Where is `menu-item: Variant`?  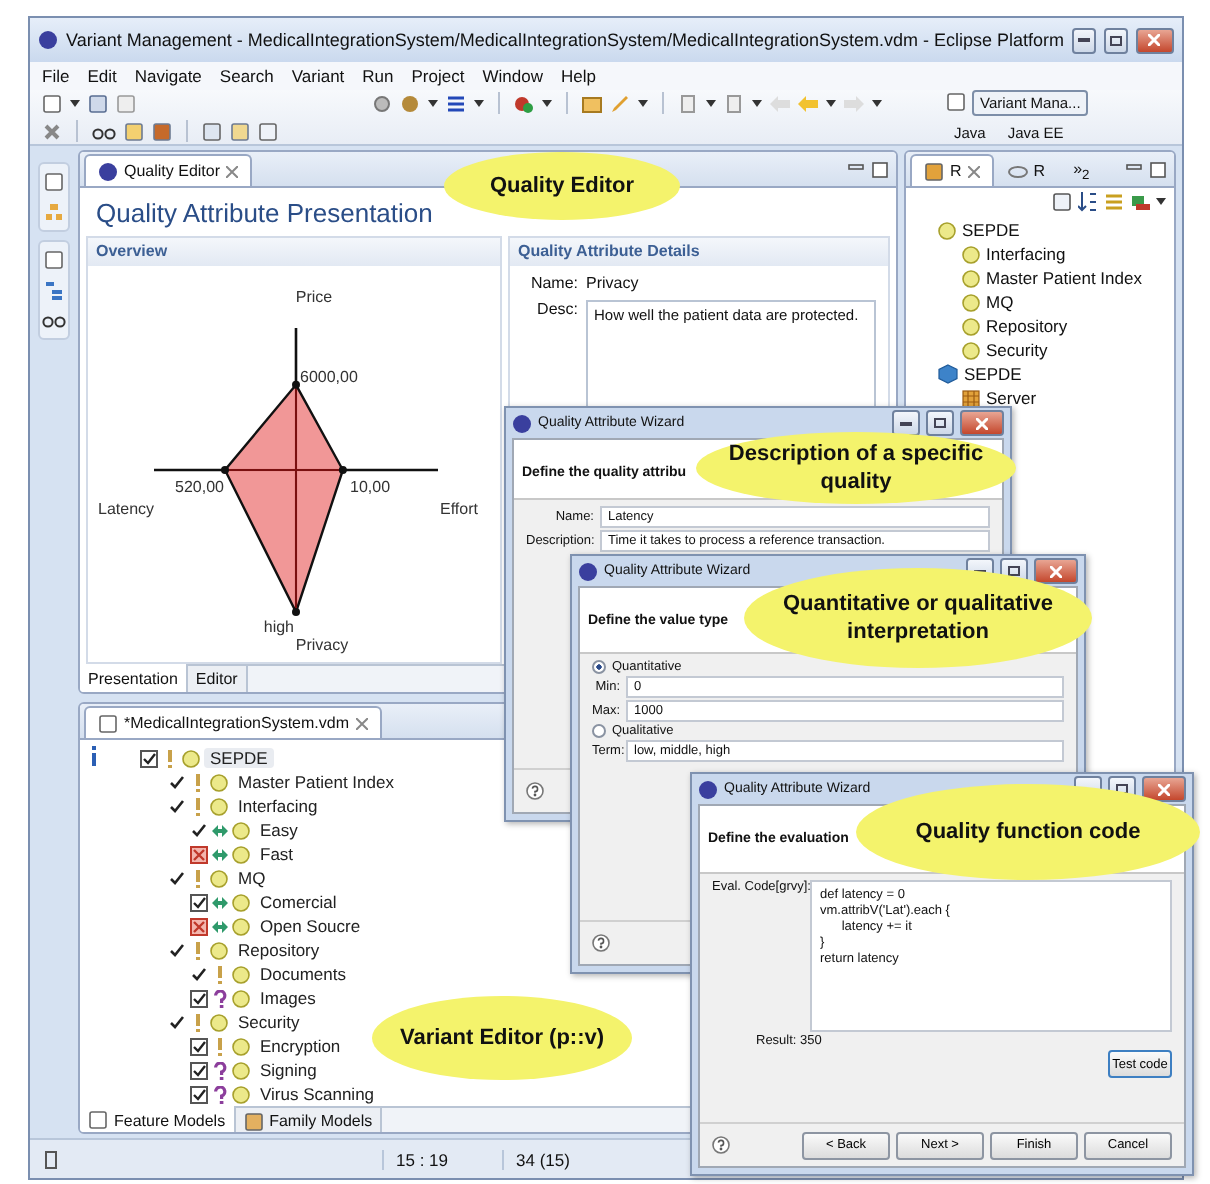 menu-item: Variant is located at coordinates (318, 76).